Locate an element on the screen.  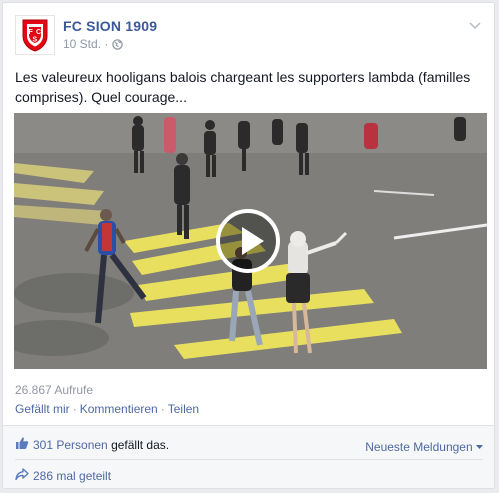
caret-down-icon is located at coordinates (479, 445).